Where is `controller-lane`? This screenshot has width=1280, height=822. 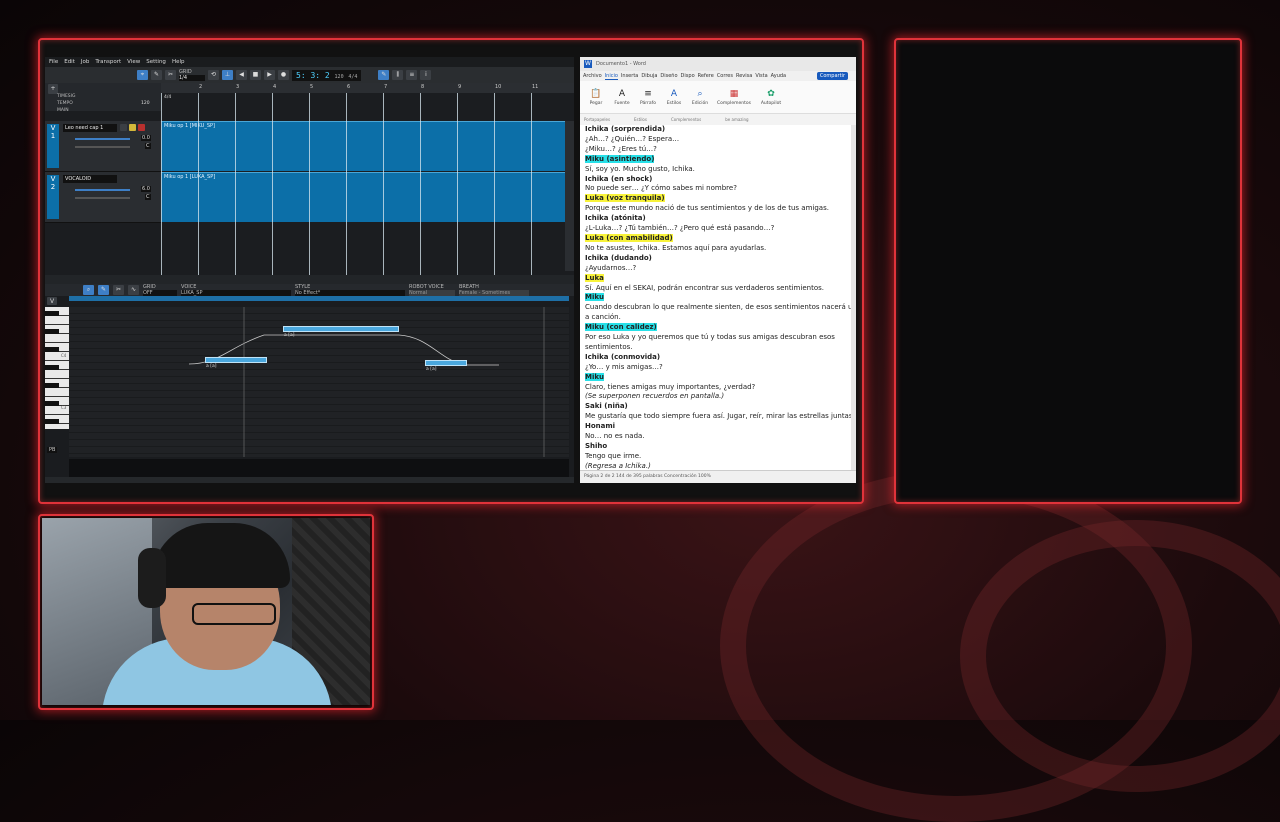 controller-lane is located at coordinates (319, 468).